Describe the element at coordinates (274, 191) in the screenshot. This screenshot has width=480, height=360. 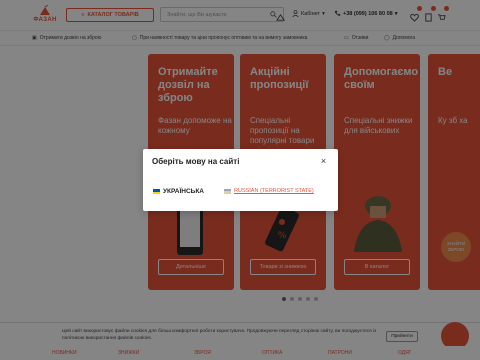
I see `language-label-russian: RUSSIAN (TERRORIST STATE)` at that location.